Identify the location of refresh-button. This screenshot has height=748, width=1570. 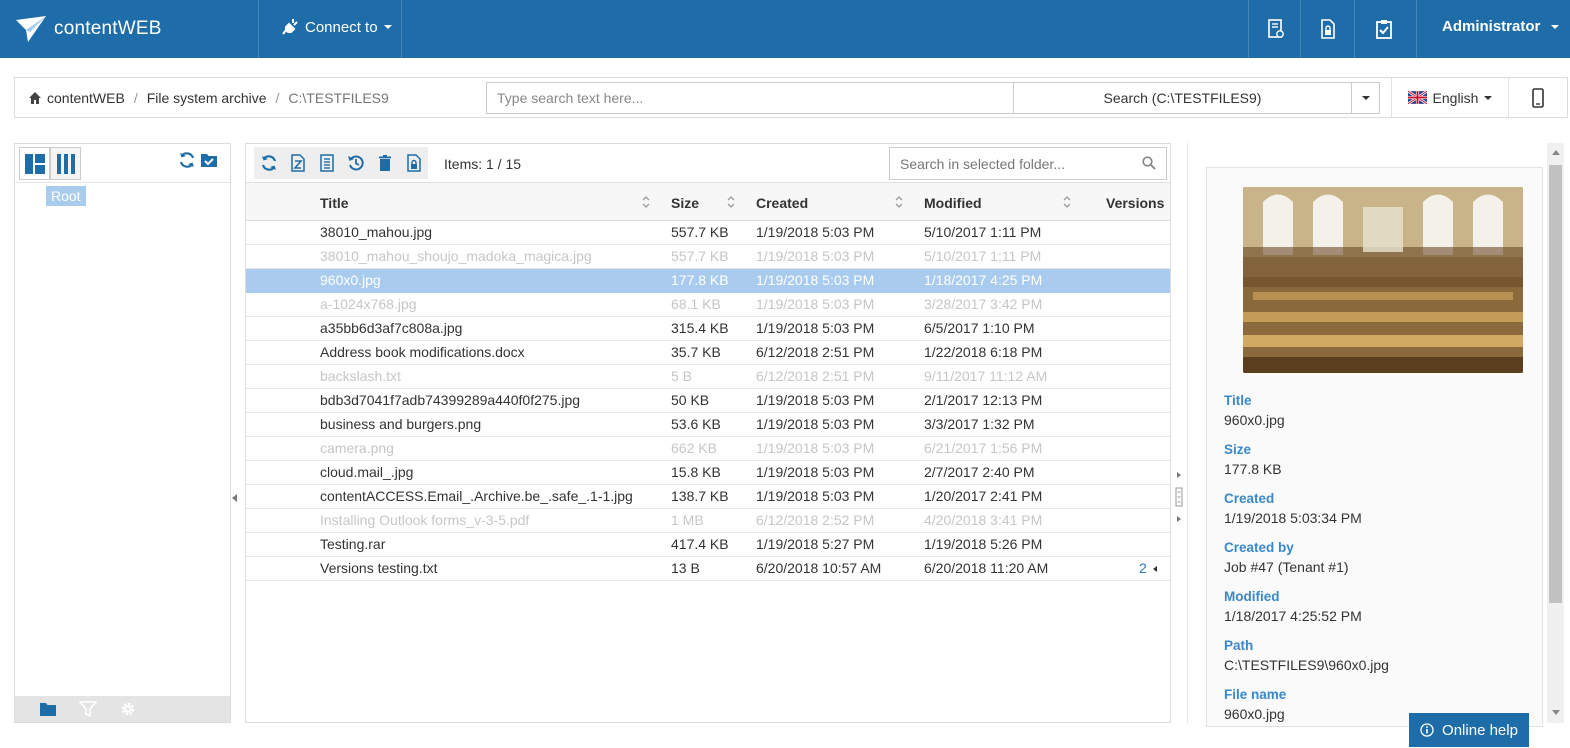
(268, 163).